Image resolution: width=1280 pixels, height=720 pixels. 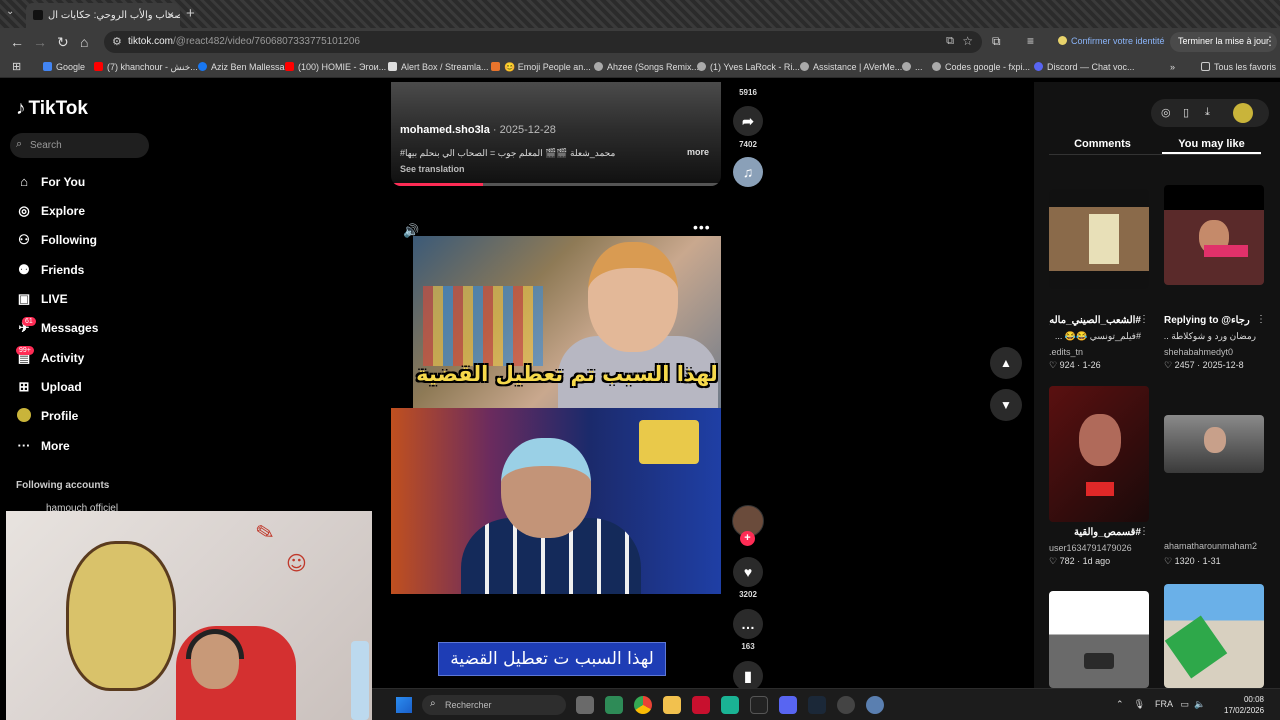 What do you see at coordinates (1164, 704) in the screenshot?
I see `language-indicator: FRA` at bounding box center [1164, 704].